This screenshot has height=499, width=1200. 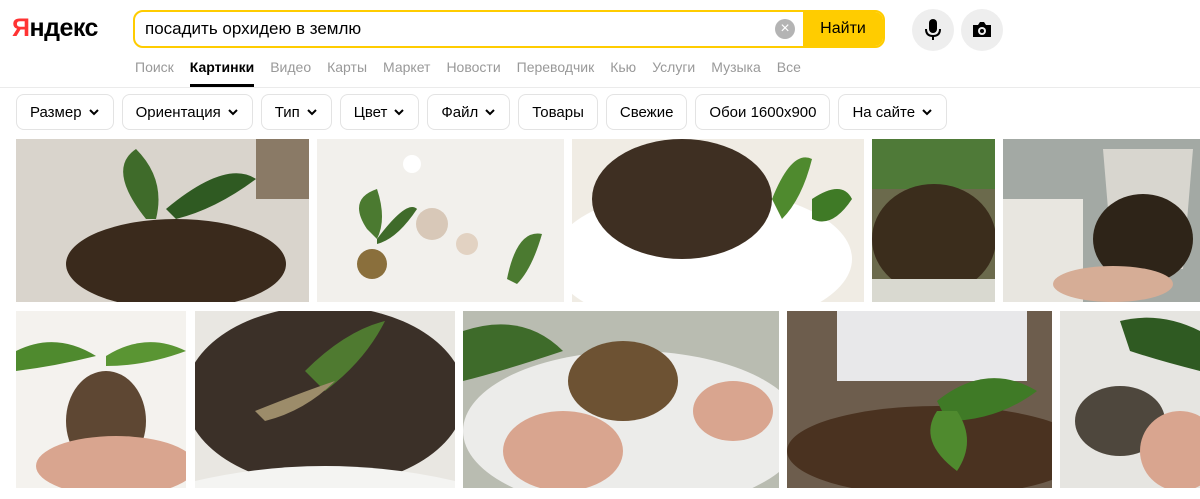 What do you see at coordinates (347, 73) in the screenshot?
I see `tab-maps: Карты` at bounding box center [347, 73].